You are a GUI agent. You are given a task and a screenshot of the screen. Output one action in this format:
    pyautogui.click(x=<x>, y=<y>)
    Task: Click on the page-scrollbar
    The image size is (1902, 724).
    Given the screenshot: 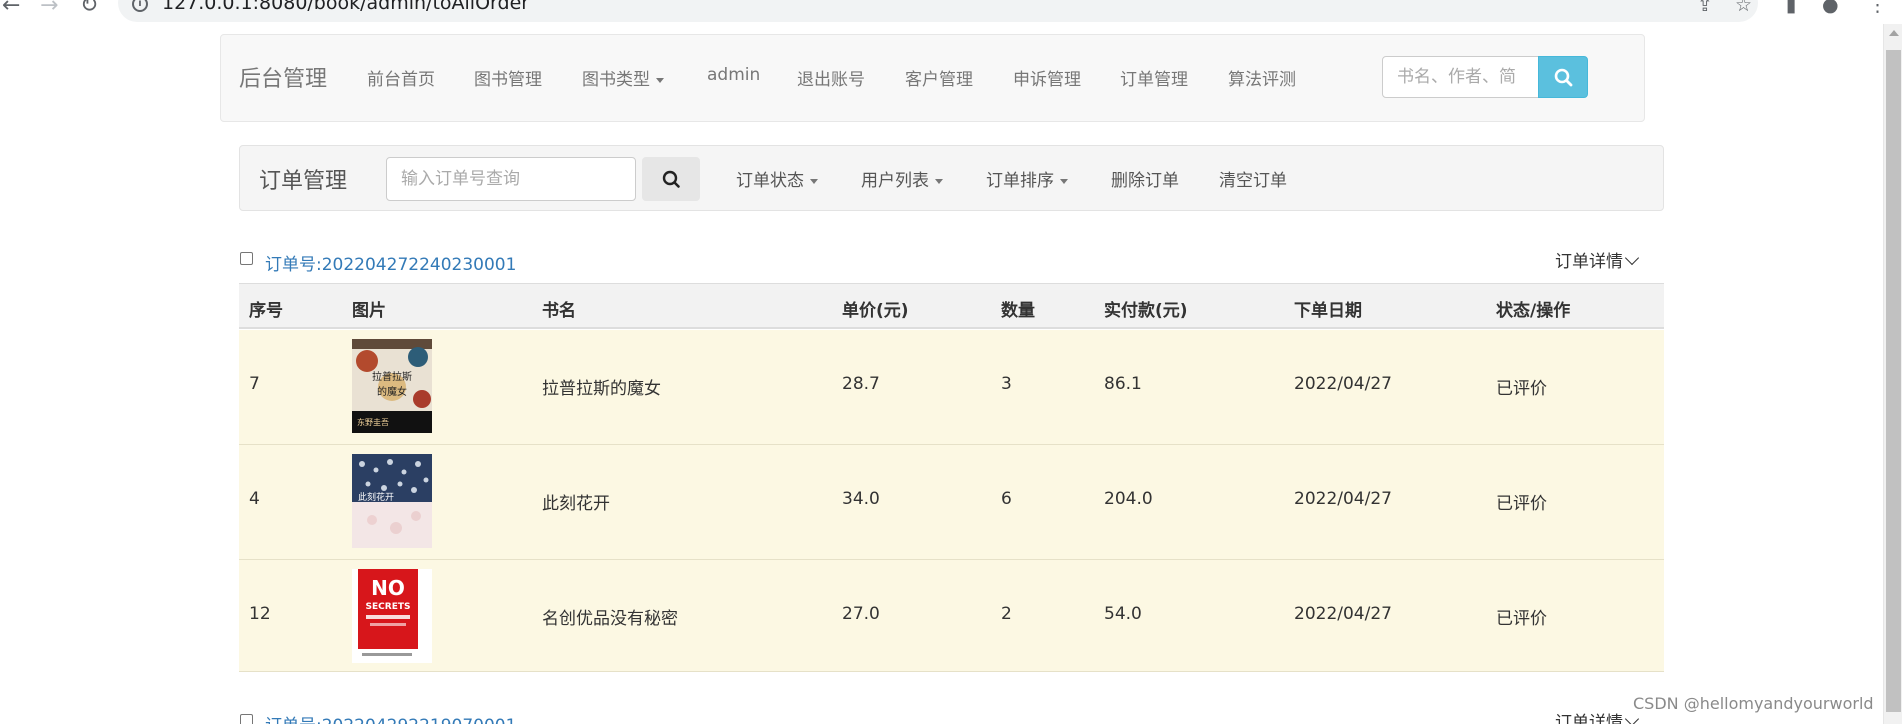 What is the action you would take?
    pyautogui.click(x=1892, y=374)
    